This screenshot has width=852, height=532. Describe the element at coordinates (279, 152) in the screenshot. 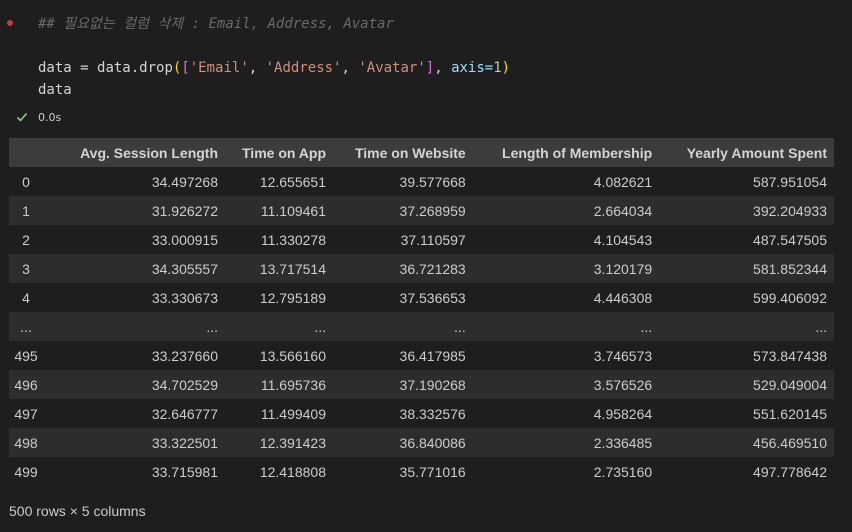

I see `column-header: Time on App` at that location.